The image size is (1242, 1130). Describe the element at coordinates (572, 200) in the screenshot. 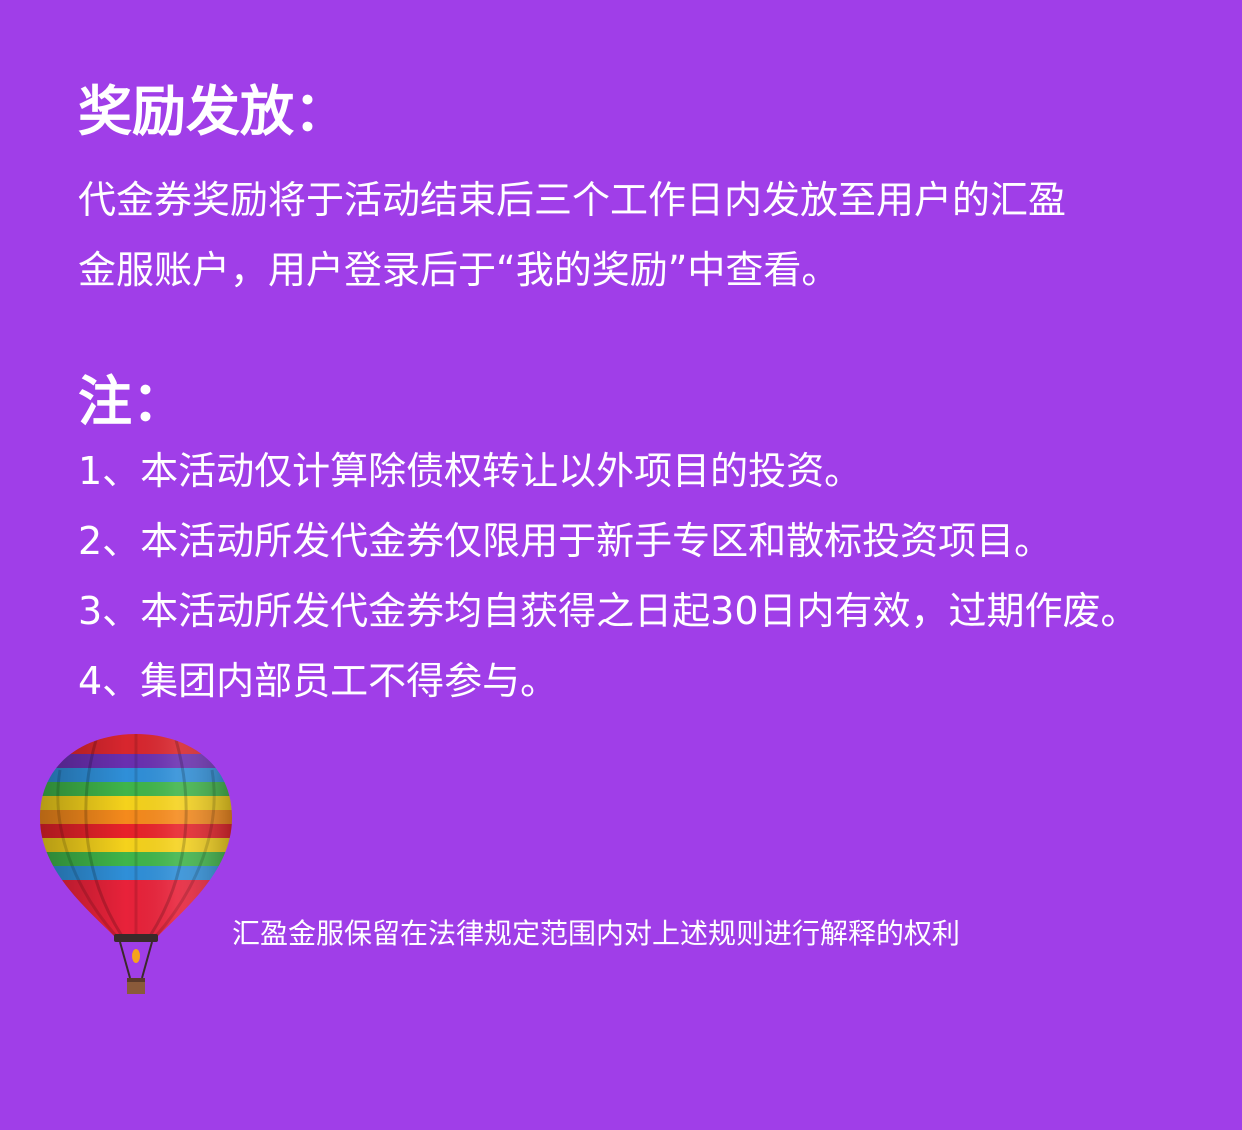

I see `reward-line-1: 代金券奖励将于活动结束后三个工作日内发放至用户的汇盈` at that location.